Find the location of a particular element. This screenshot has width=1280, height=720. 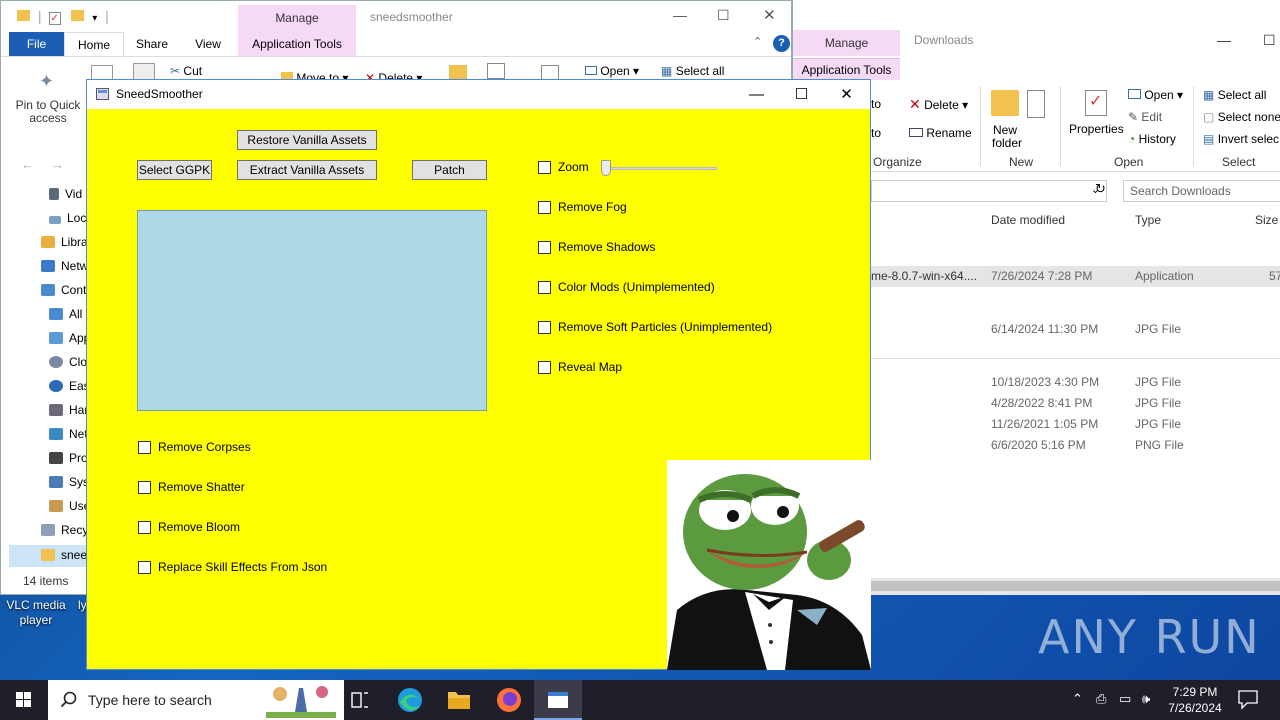

copy-path-icon is located at coordinates (496, 71).